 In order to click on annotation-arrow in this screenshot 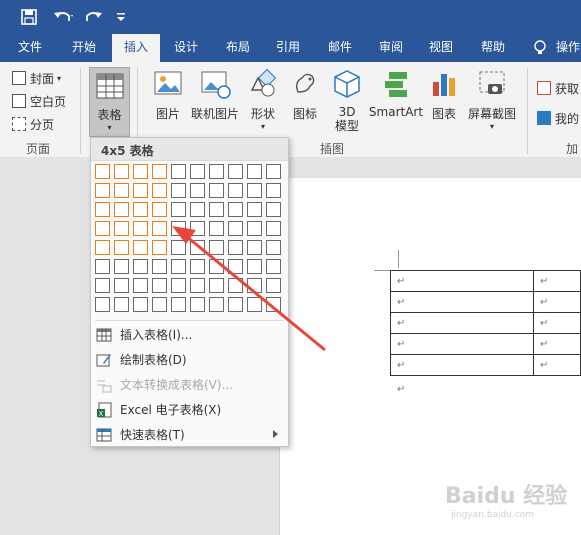, I will do `click(249, 289)`.